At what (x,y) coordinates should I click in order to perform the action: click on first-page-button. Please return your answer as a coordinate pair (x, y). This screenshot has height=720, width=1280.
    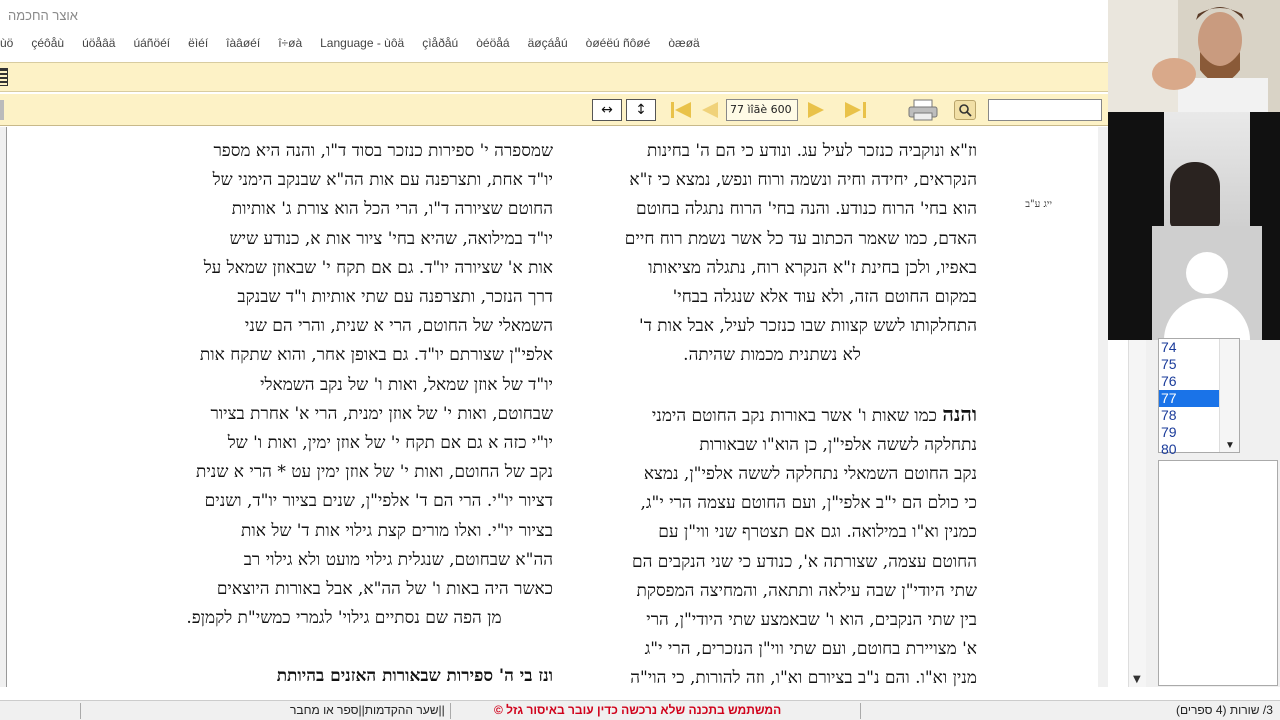
    Looking at the image, I should click on (682, 110).